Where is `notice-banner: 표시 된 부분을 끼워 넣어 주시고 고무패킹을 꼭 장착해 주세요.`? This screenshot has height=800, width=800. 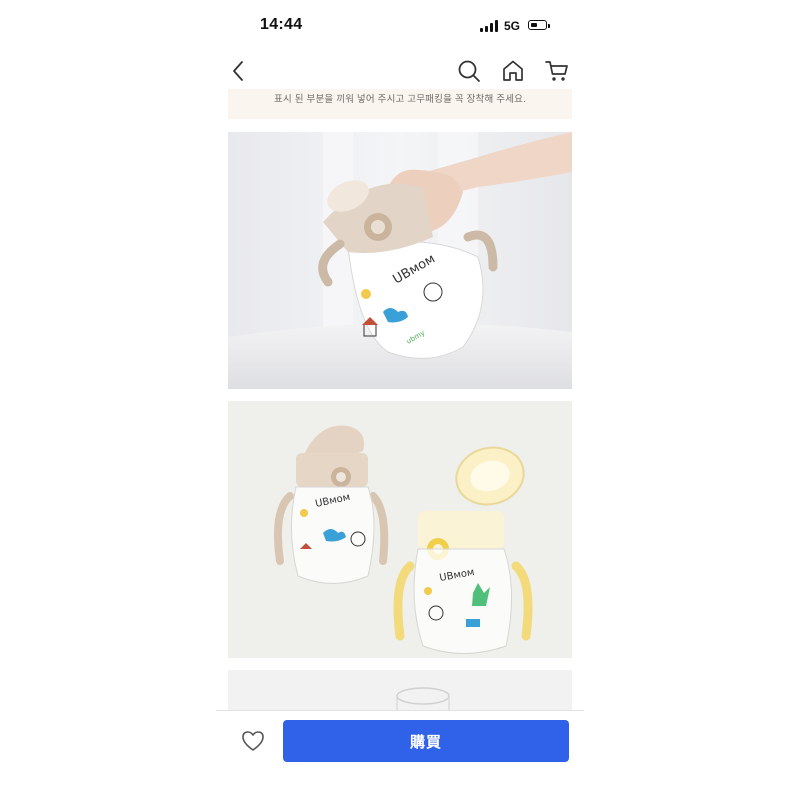 notice-banner: 표시 된 부분을 끼워 넣어 주시고 고무패킹을 꼭 장착해 주세요. is located at coordinates (400, 104).